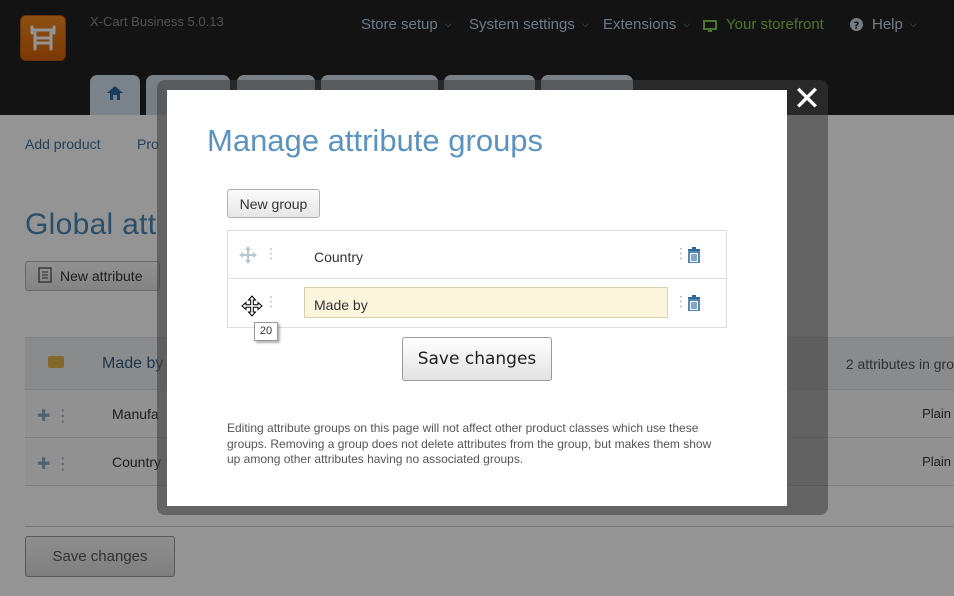  Describe the element at coordinates (477, 359) in the screenshot. I see `save-changes-button: Save changes` at that location.